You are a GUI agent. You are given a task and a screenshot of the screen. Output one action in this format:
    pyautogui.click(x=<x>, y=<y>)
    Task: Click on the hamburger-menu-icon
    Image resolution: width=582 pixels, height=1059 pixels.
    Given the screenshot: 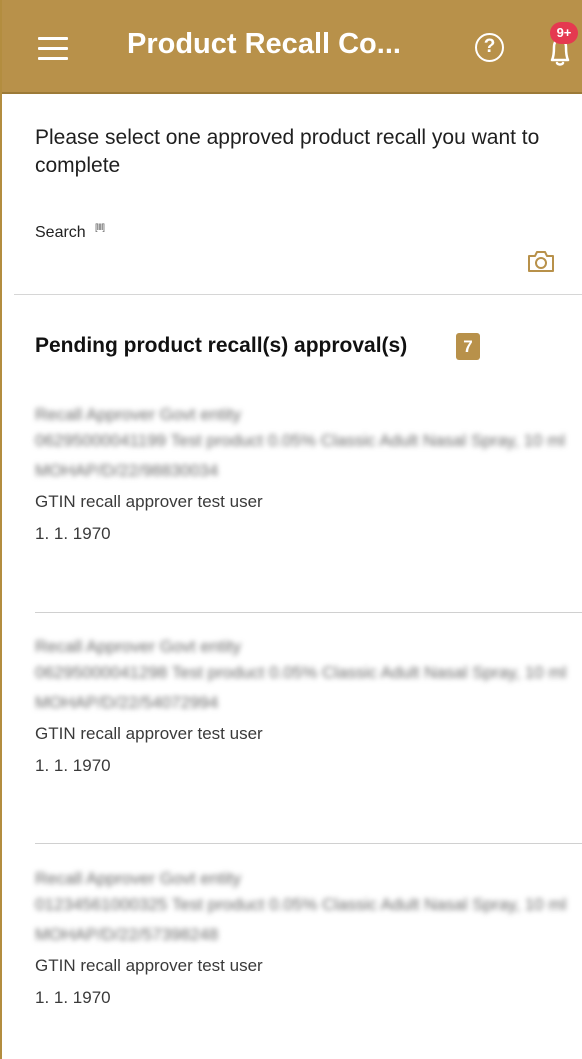 What is the action you would take?
    pyautogui.click(x=53, y=49)
    